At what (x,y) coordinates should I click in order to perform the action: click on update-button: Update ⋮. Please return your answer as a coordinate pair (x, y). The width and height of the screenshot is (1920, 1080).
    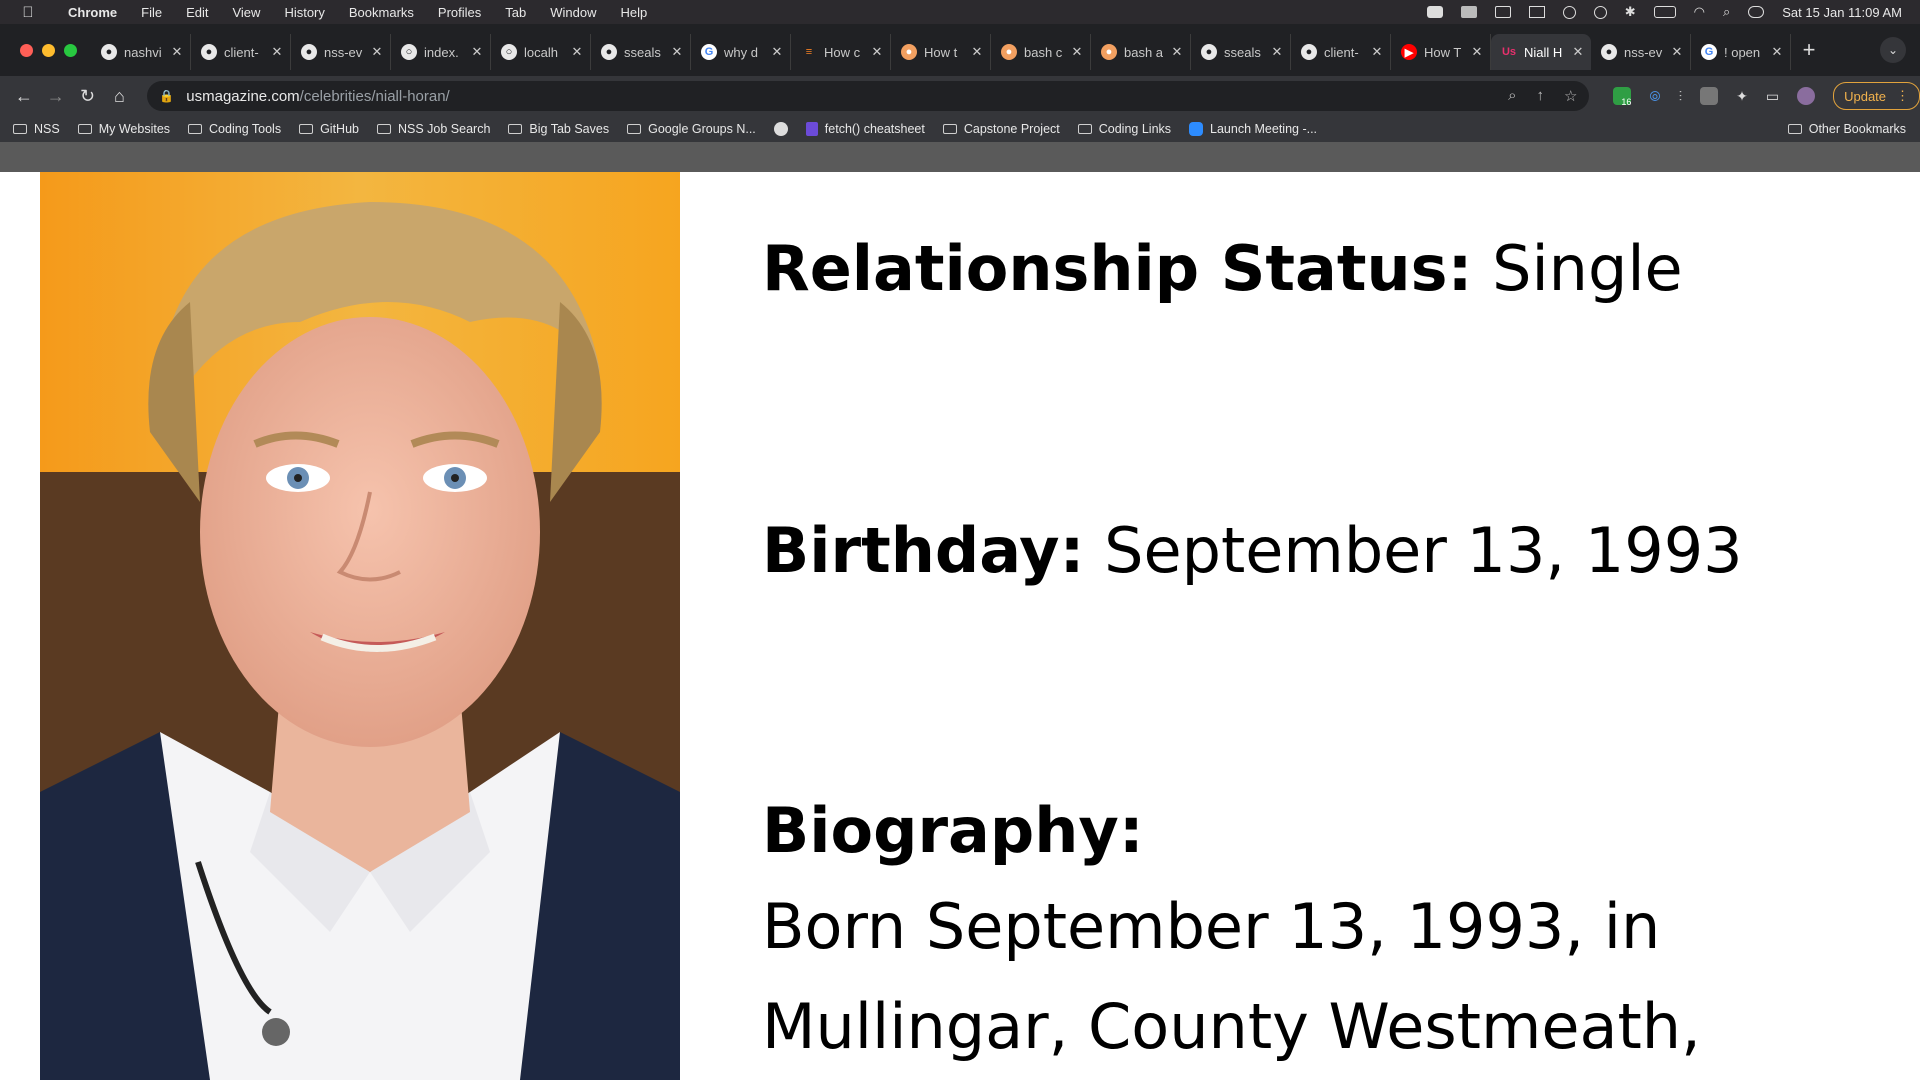
    Looking at the image, I should click on (1876, 96).